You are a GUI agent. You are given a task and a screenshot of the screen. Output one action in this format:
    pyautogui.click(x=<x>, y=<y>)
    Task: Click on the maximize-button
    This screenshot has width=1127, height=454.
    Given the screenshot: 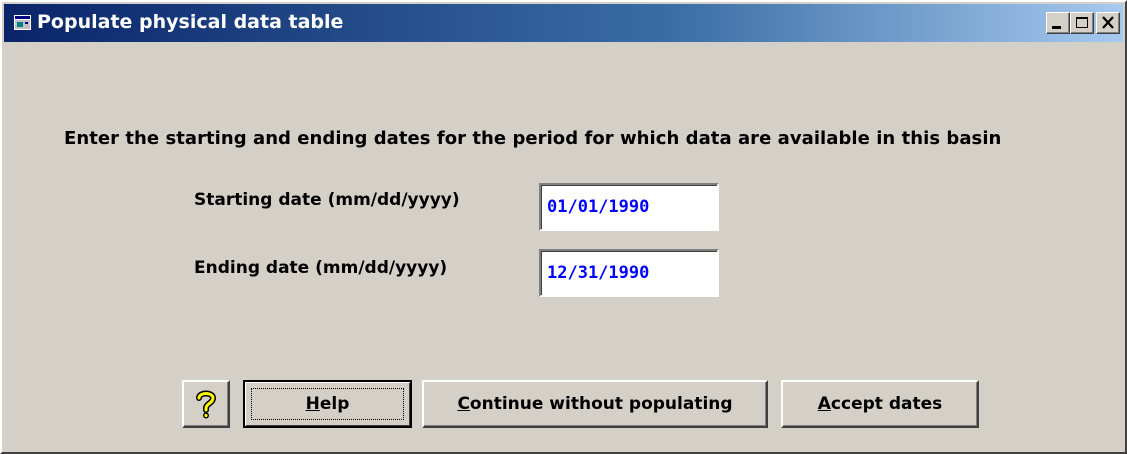 What is the action you would take?
    pyautogui.click(x=1082, y=23)
    